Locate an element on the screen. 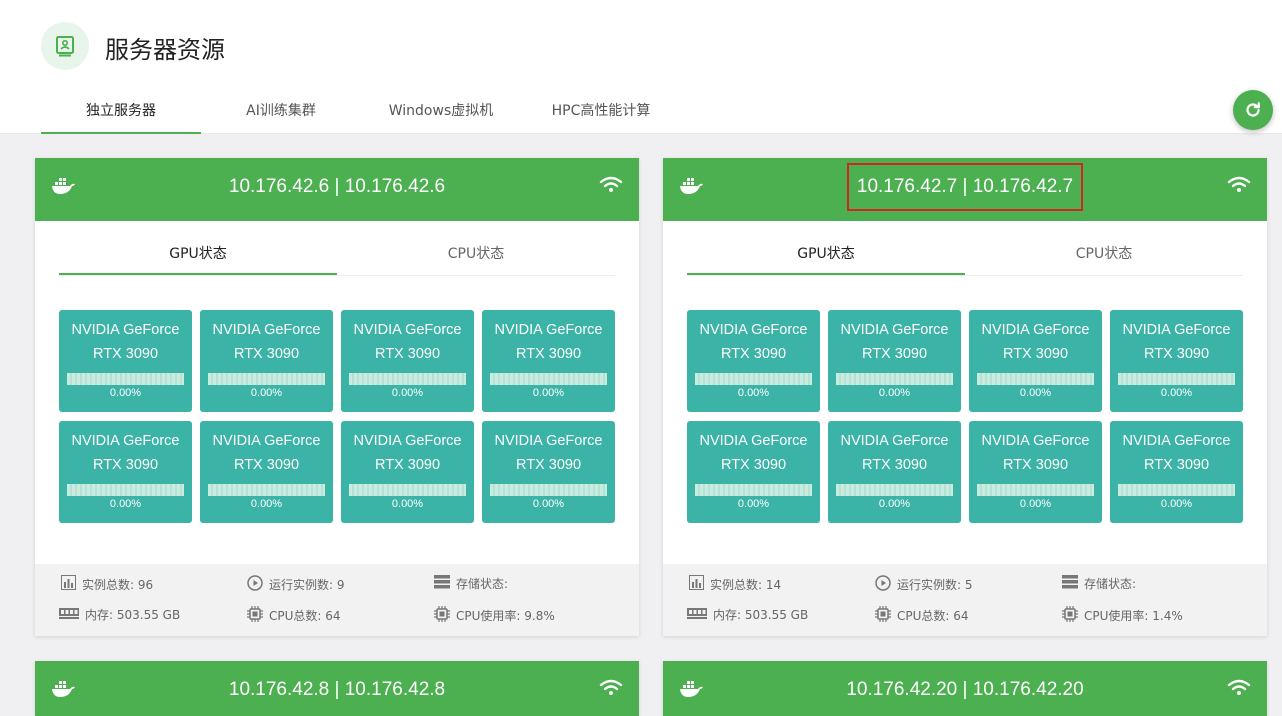 The height and width of the screenshot is (716, 1282). chart-icon is located at coordinates (696, 584).